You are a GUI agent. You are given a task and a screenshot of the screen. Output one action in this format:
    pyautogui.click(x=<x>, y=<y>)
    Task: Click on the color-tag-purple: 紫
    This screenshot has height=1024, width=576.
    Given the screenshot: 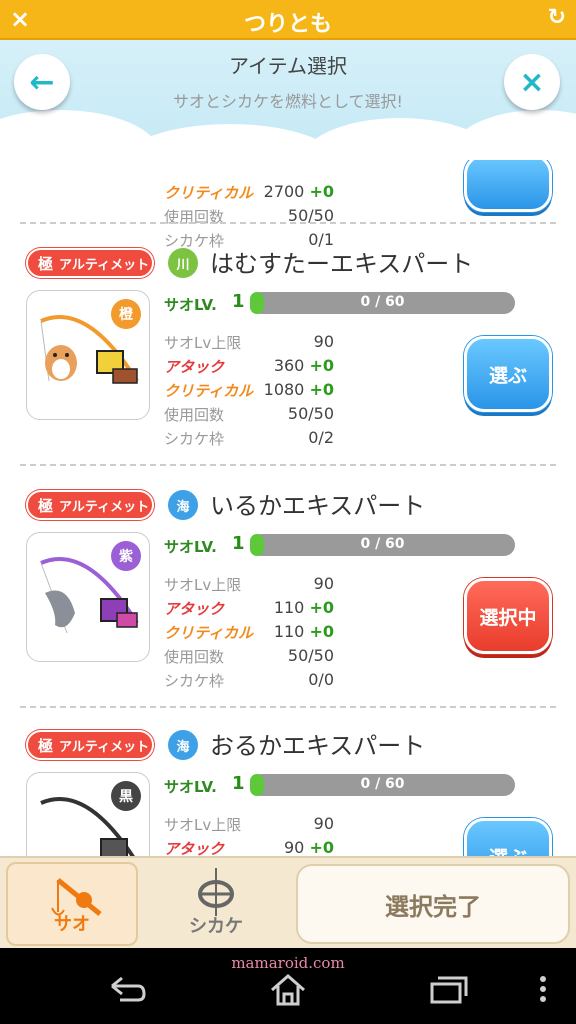 What is the action you would take?
    pyautogui.click(x=126, y=556)
    